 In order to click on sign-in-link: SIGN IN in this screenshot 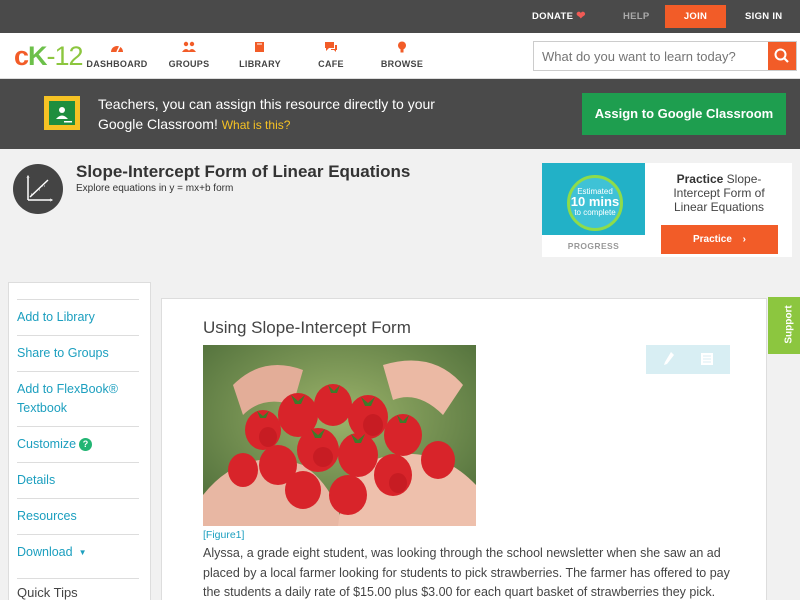, I will do `click(763, 16)`.